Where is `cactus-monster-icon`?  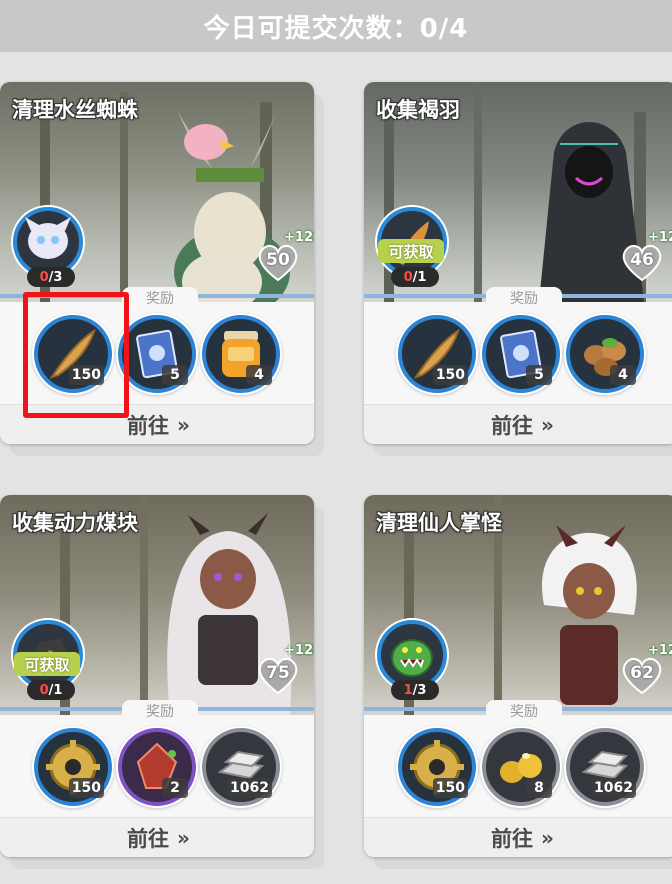 cactus-monster-icon is located at coordinates (412, 658).